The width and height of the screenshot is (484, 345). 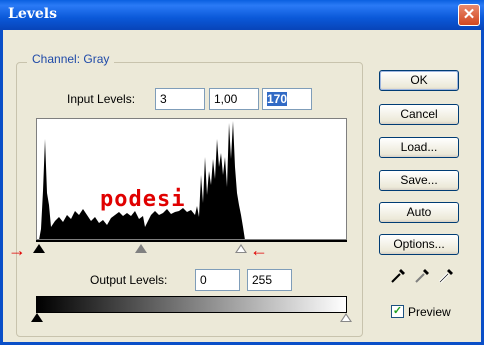 I want to click on input-slider-track, so click(x=191, y=241).